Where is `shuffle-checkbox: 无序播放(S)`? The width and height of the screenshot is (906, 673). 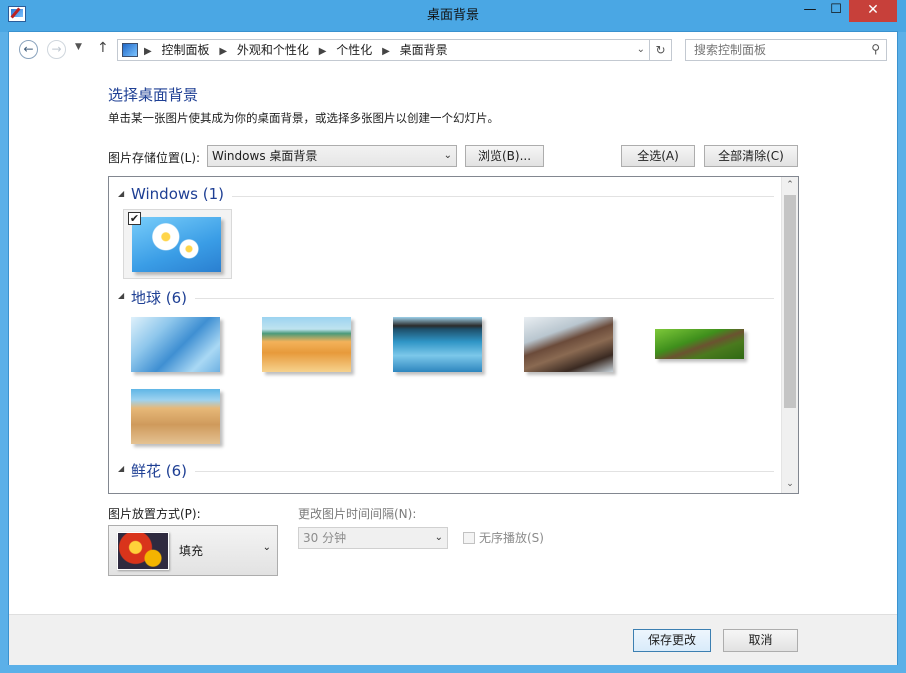
shuffle-checkbox: 无序播放(S) is located at coordinates (503, 537).